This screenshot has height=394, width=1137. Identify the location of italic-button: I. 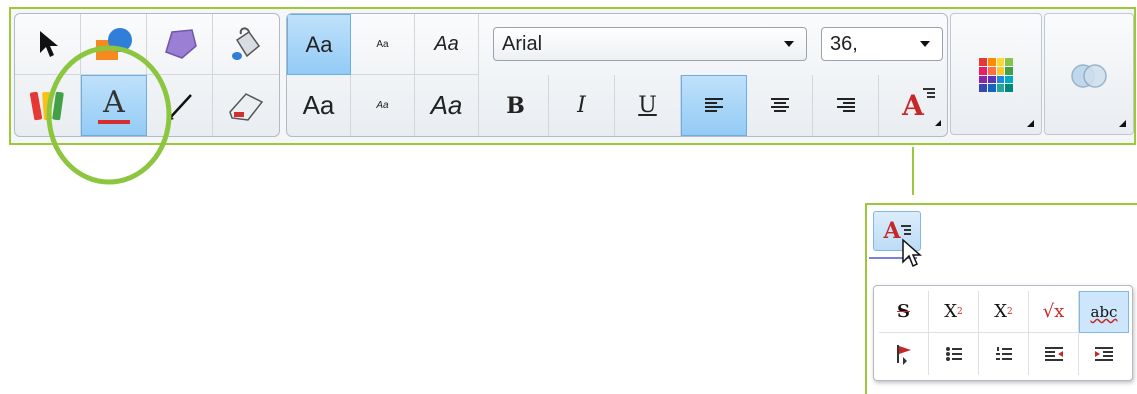
(582, 105).